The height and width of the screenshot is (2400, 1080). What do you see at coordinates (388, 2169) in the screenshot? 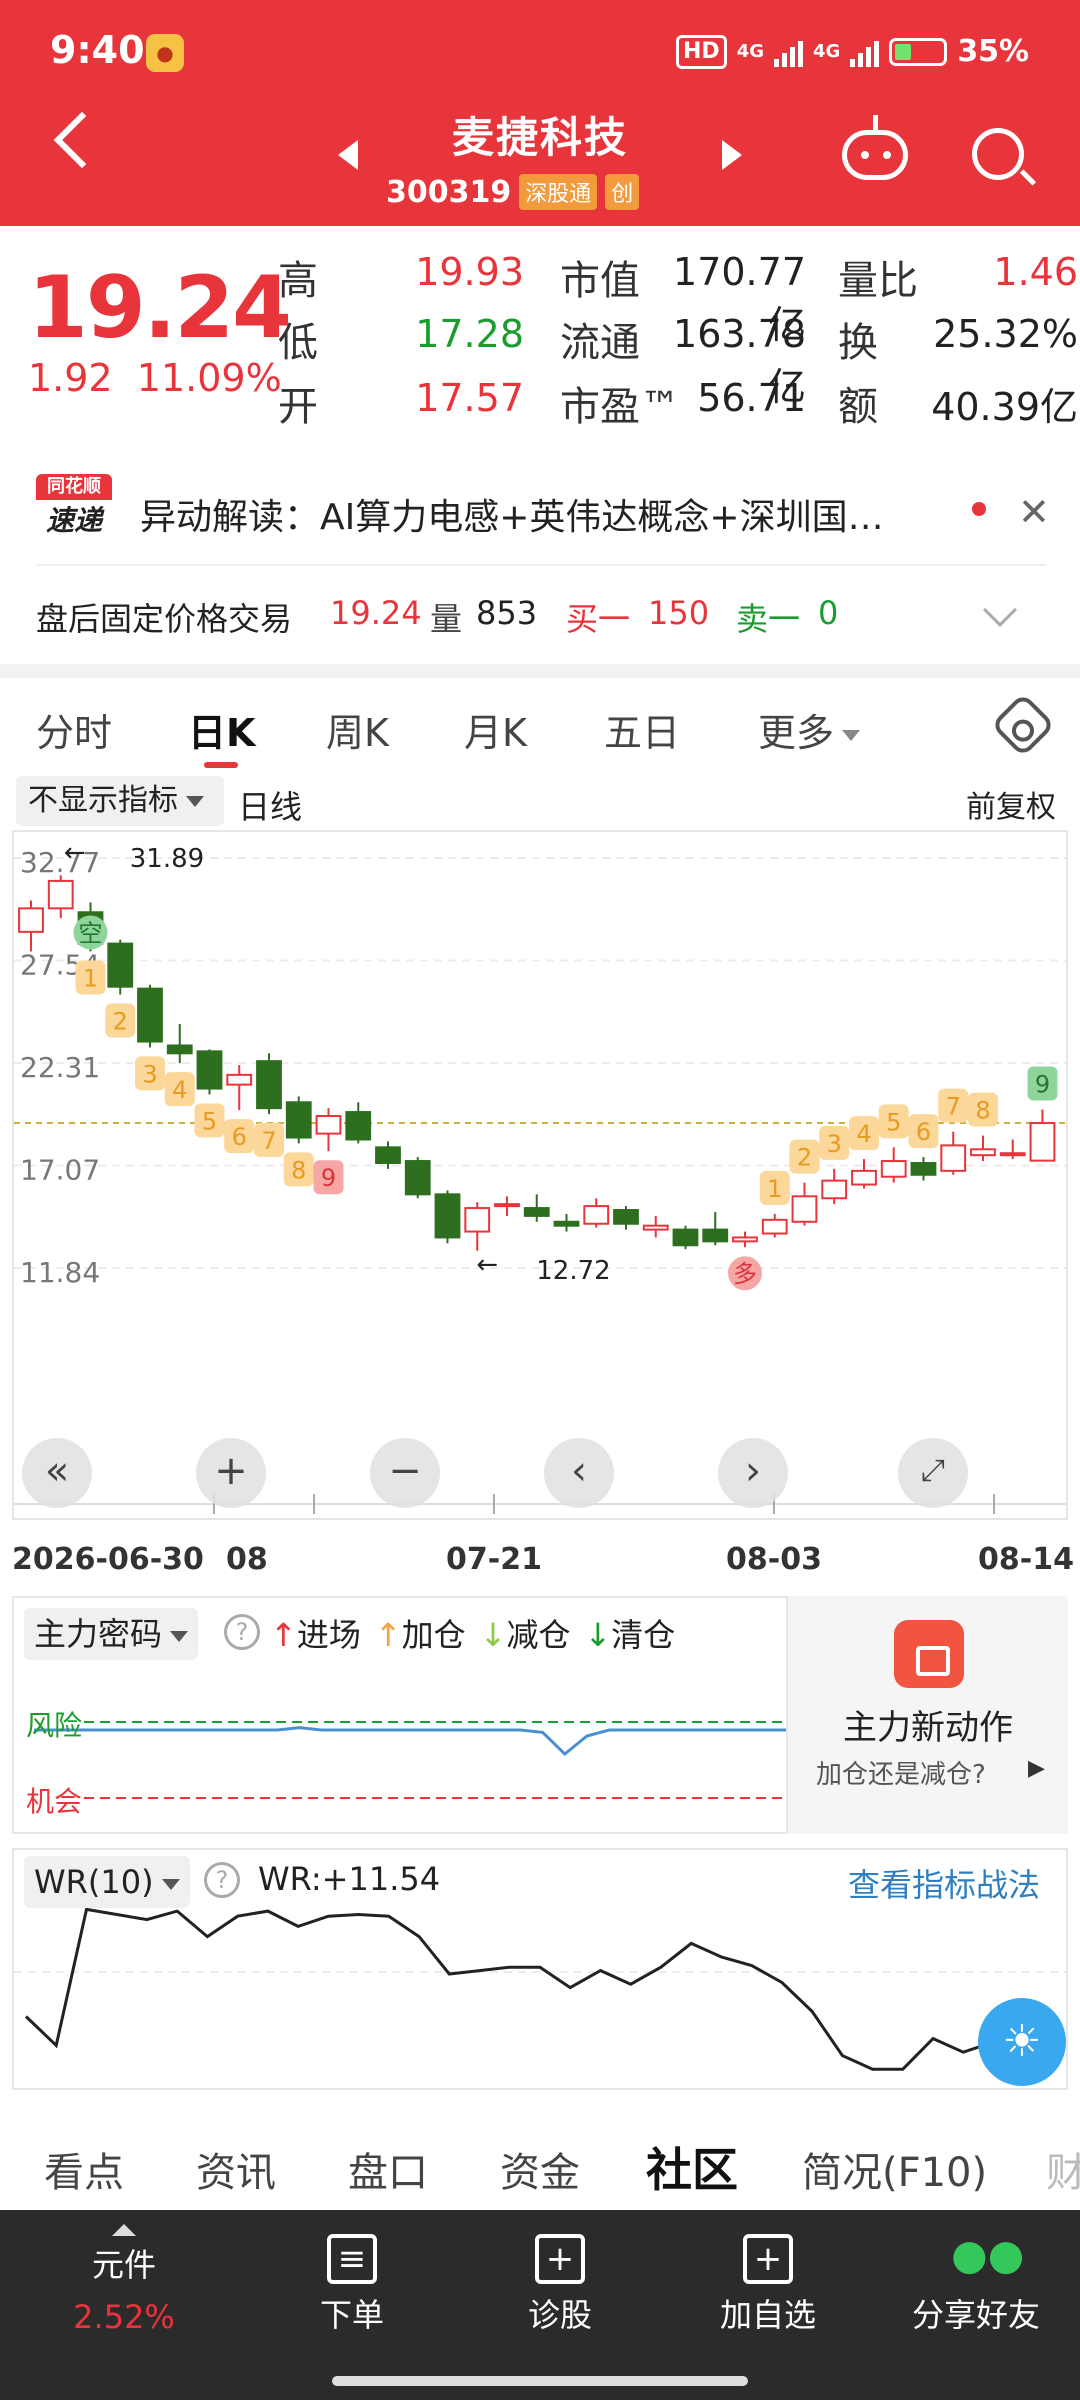
I see `btab-orderbook: 盘口` at bounding box center [388, 2169].